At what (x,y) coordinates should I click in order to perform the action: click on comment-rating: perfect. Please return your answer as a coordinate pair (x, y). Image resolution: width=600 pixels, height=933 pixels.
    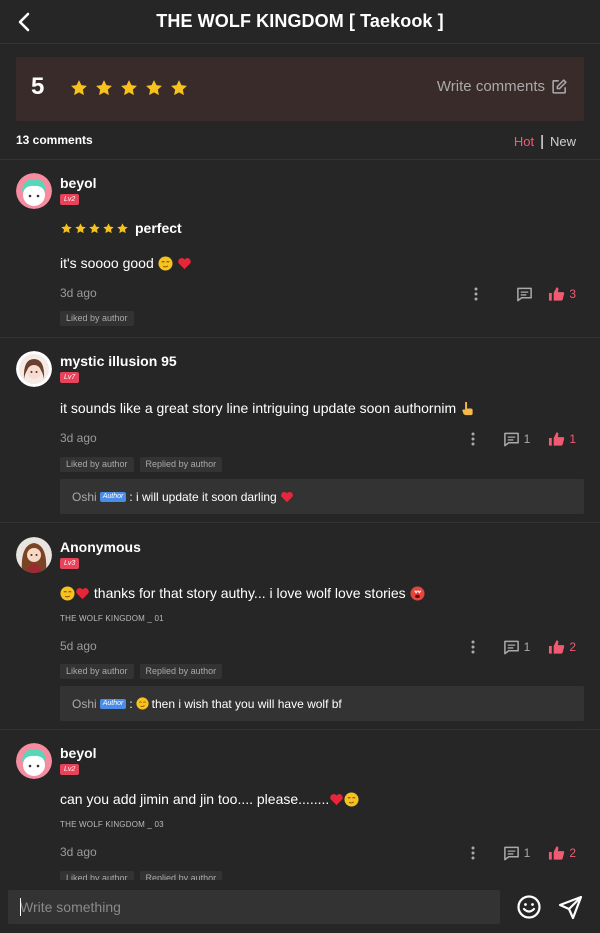
    Looking at the image, I should click on (121, 228).